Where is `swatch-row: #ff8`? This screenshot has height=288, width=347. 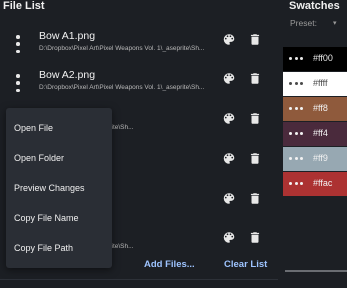 swatch-row: #ff8 is located at coordinates (315, 109).